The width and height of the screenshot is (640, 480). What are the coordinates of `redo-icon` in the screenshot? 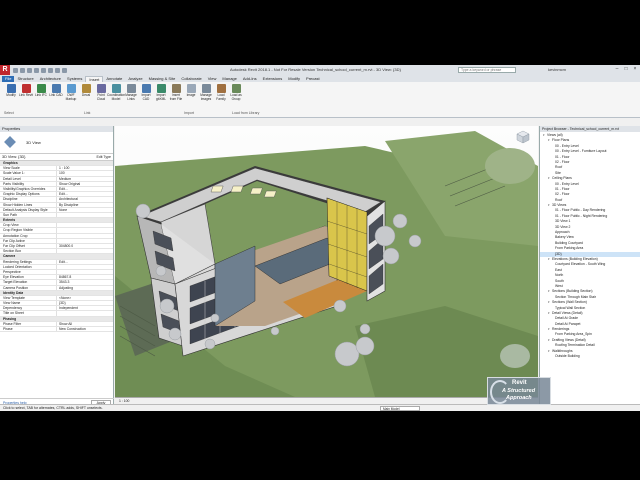 It's located at (36, 70).